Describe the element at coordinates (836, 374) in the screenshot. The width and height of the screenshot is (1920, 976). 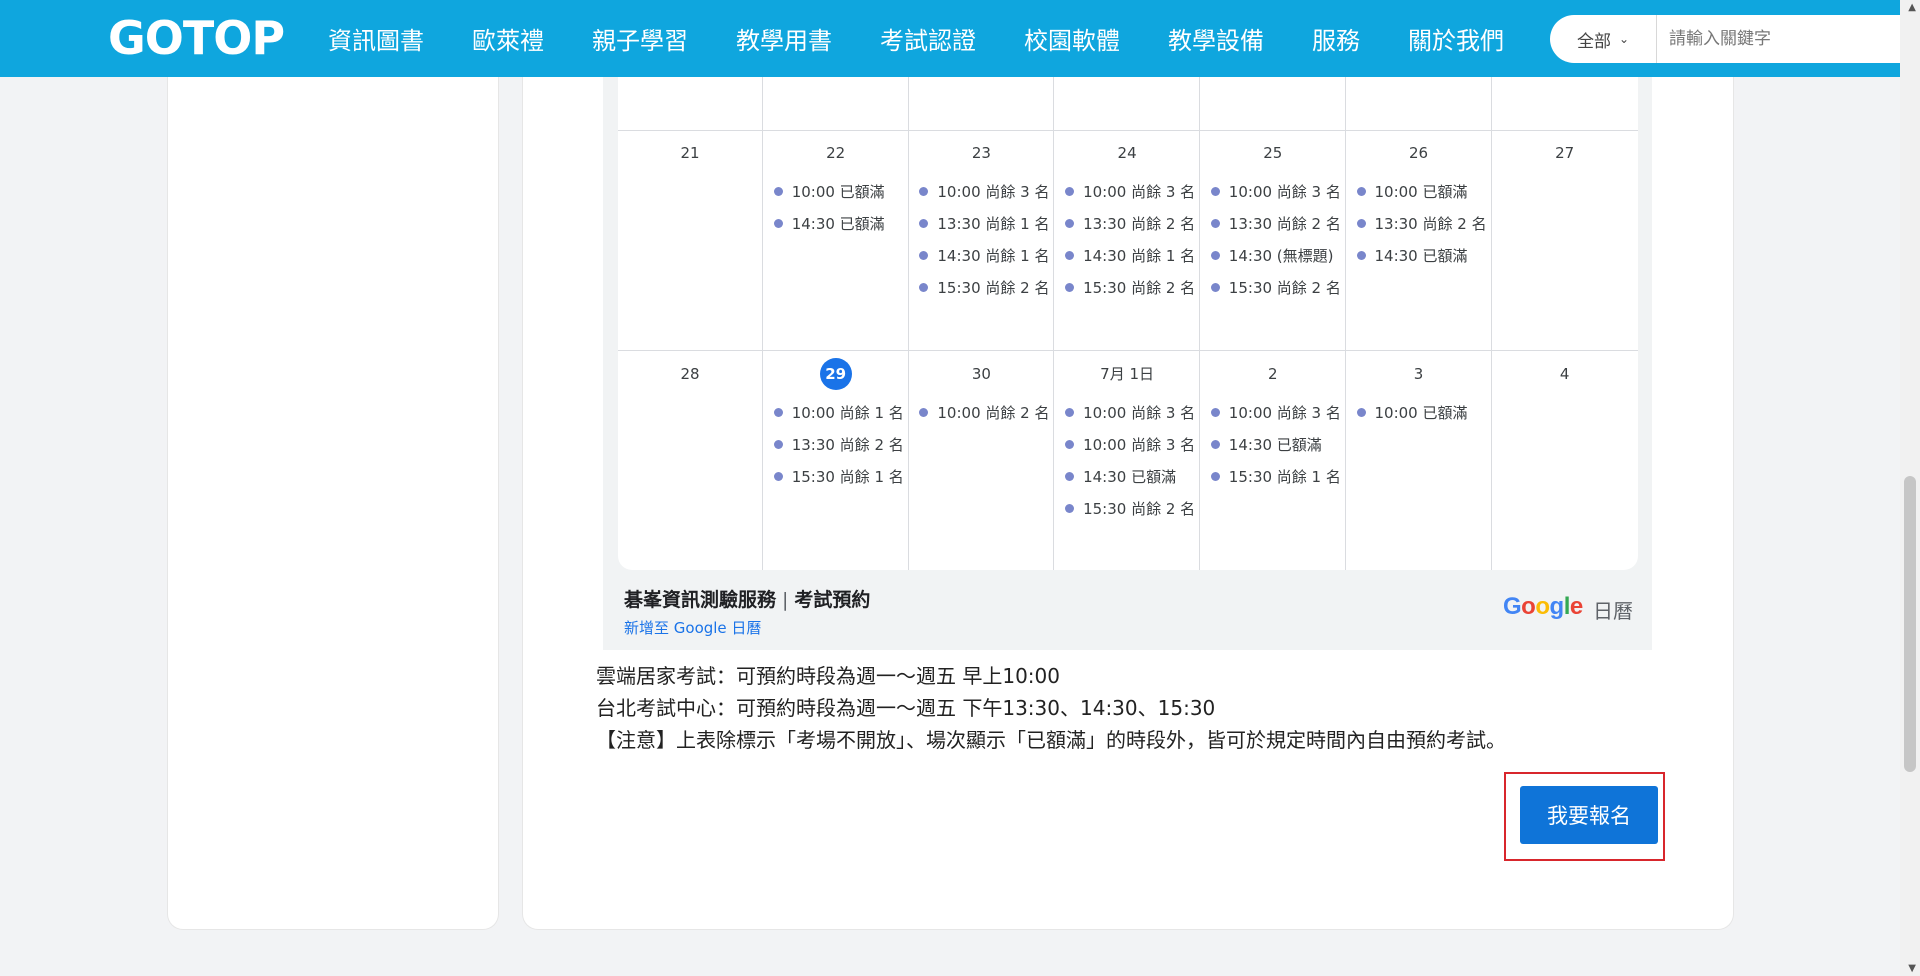
I see `today-date-number: 29` at that location.